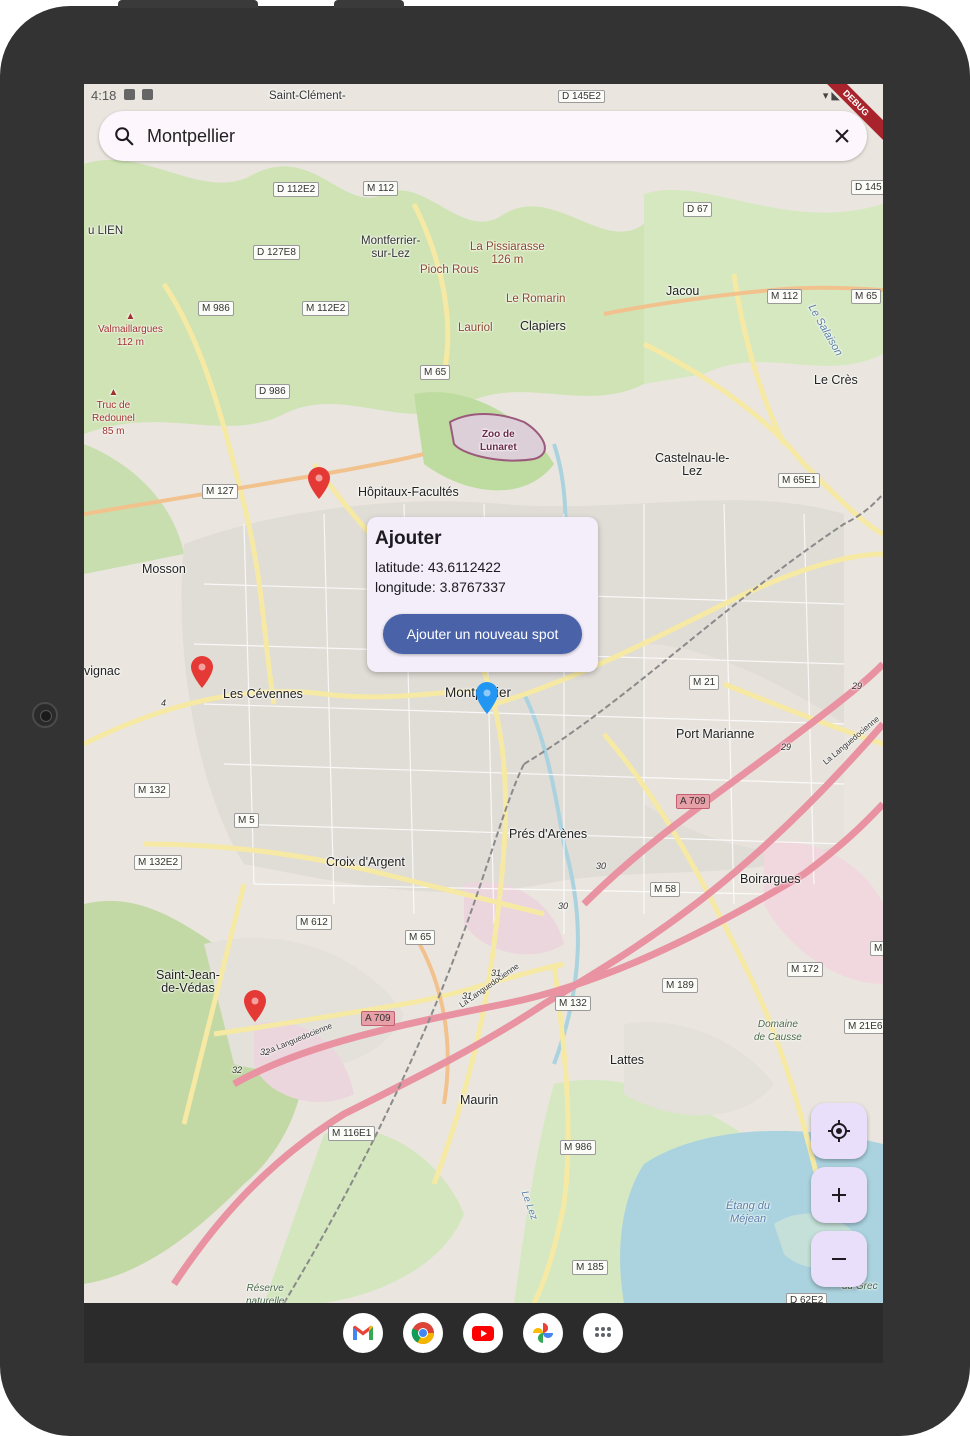 Image resolution: width=970 pixels, height=1436 pixels. I want to click on label-pioch-rous: Pioch Rous, so click(449, 270).